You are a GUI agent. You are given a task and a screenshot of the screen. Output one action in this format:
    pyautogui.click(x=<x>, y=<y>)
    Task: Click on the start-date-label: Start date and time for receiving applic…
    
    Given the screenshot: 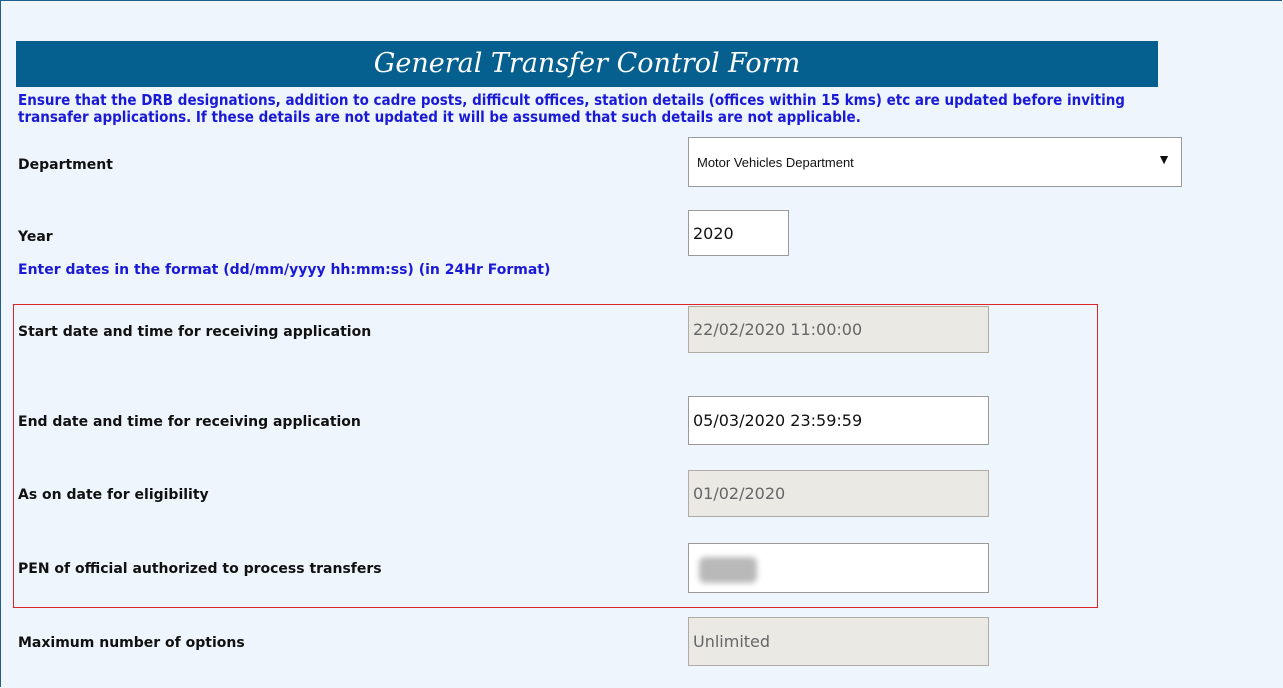 What is the action you would take?
    pyautogui.click(x=195, y=332)
    